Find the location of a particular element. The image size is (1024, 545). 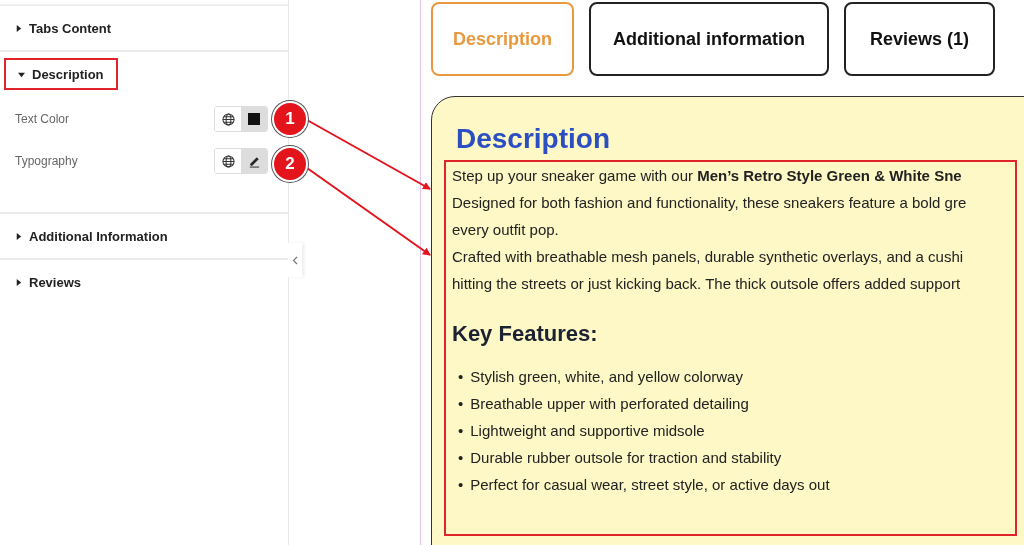

paragraph-line: Step up your sneaker game with our Men’s Retro Style Green & White Sne is located at coordinates (707, 176).